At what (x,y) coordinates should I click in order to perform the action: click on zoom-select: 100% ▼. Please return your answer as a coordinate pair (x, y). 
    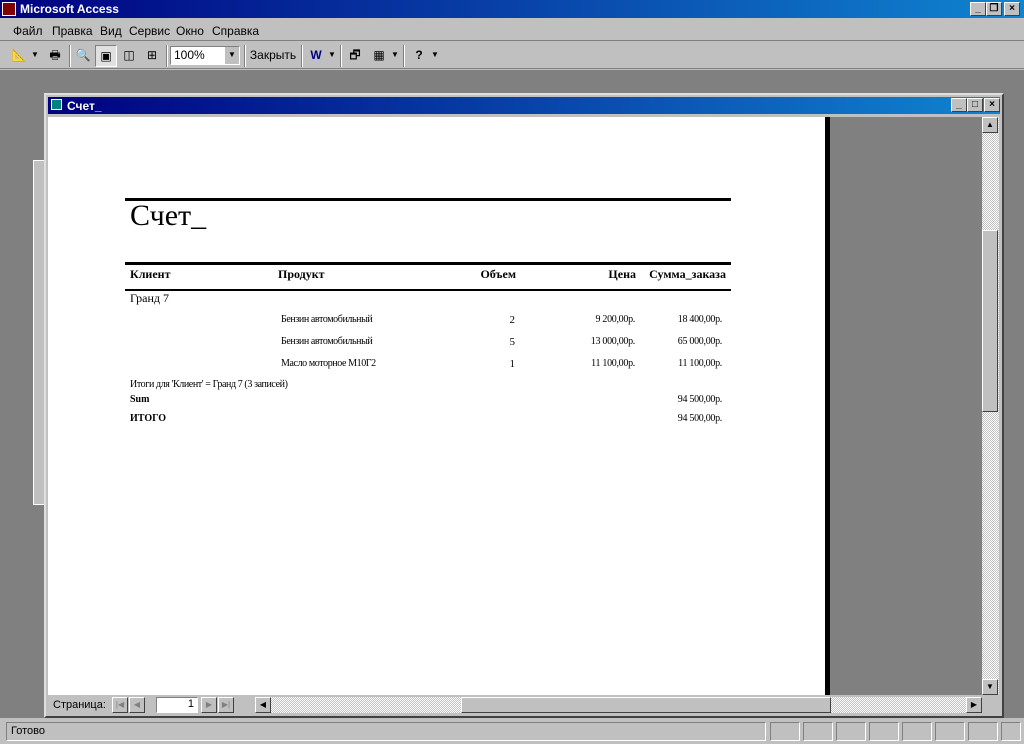
    Looking at the image, I should click on (205, 55).